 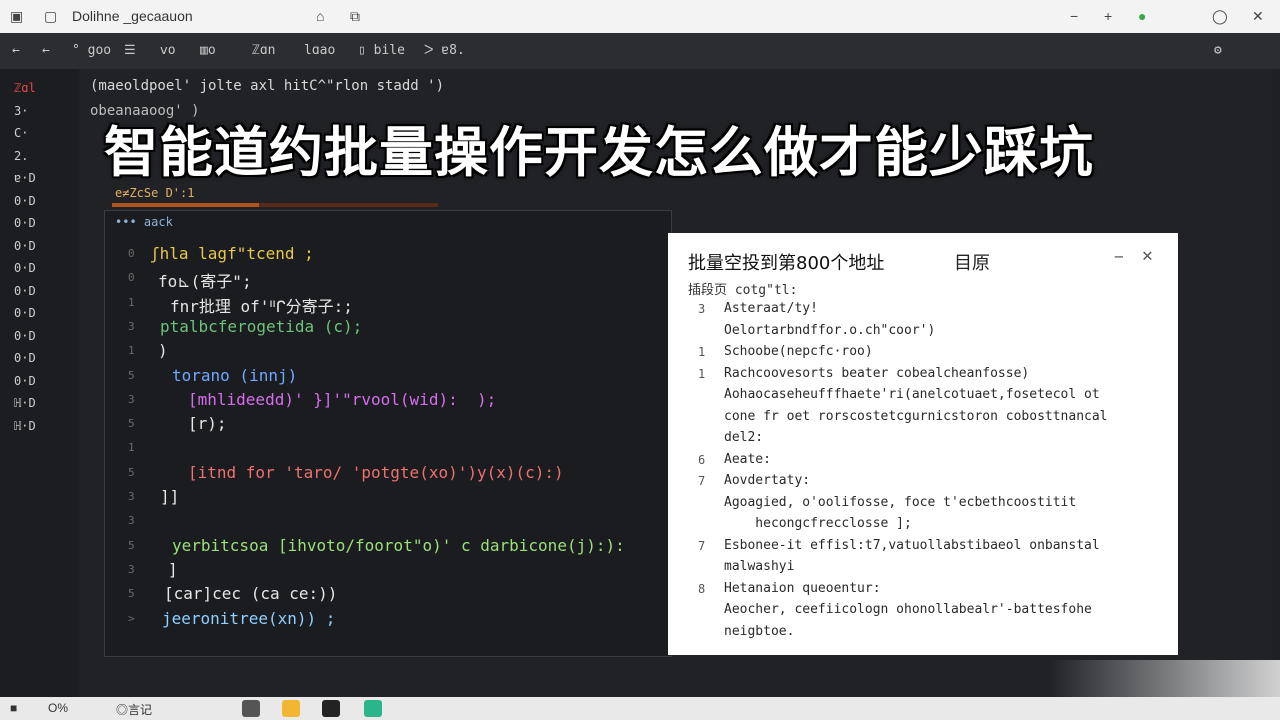 I want to click on code-line: [mhlideedd)' }]'"rvool(wid): );, so click(x=342, y=399).